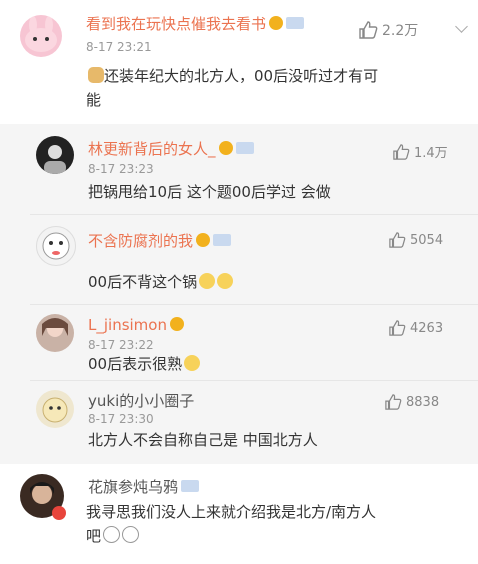 This screenshot has width=478, height=564. I want to click on like-count: 4263, so click(427, 328).